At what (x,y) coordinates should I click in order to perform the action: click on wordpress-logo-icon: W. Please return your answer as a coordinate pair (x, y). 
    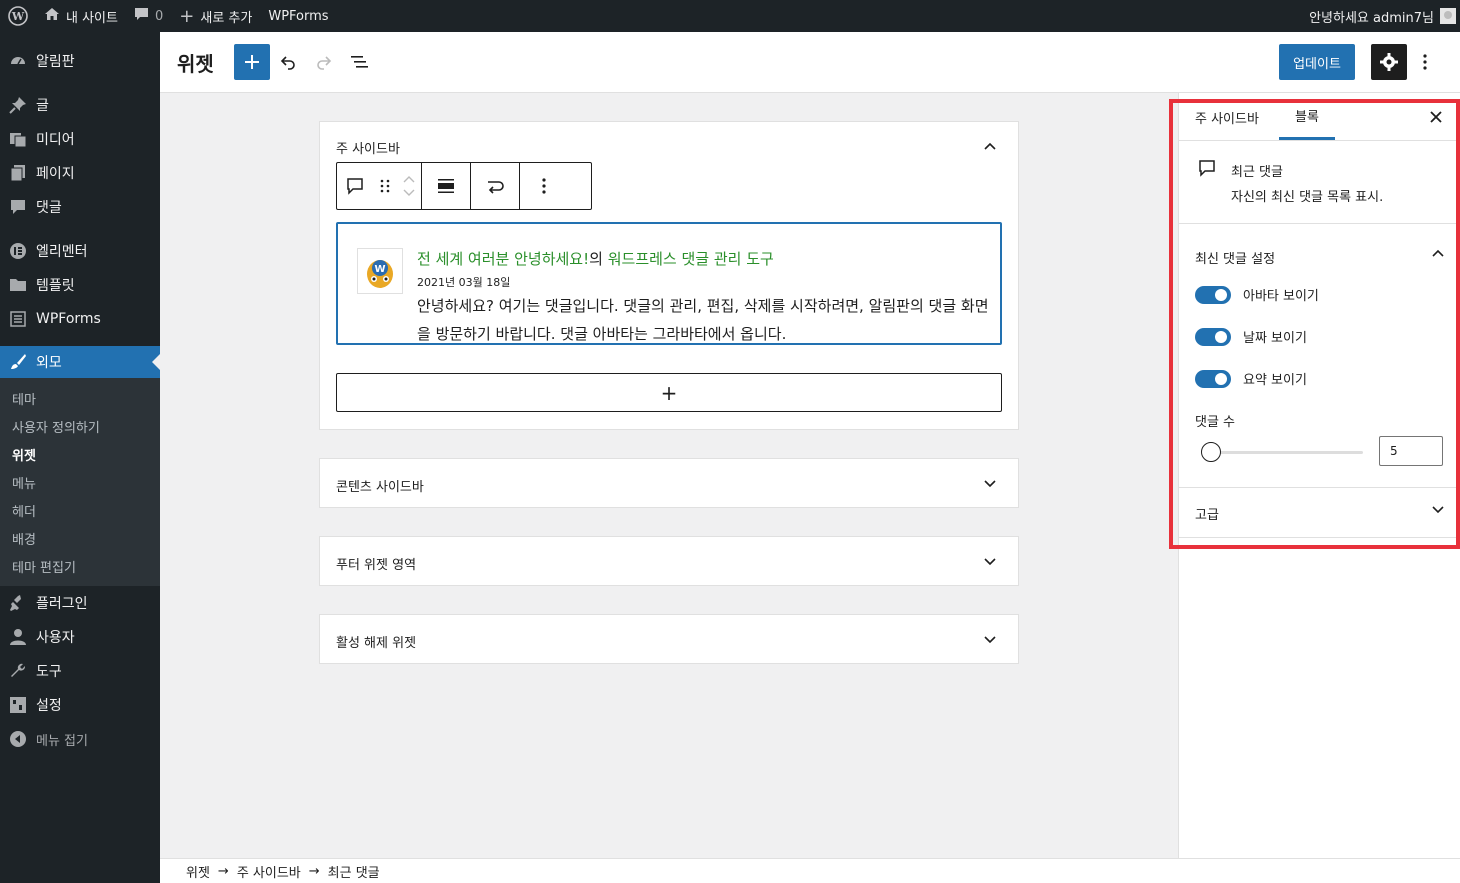
    Looking at the image, I should click on (18, 16).